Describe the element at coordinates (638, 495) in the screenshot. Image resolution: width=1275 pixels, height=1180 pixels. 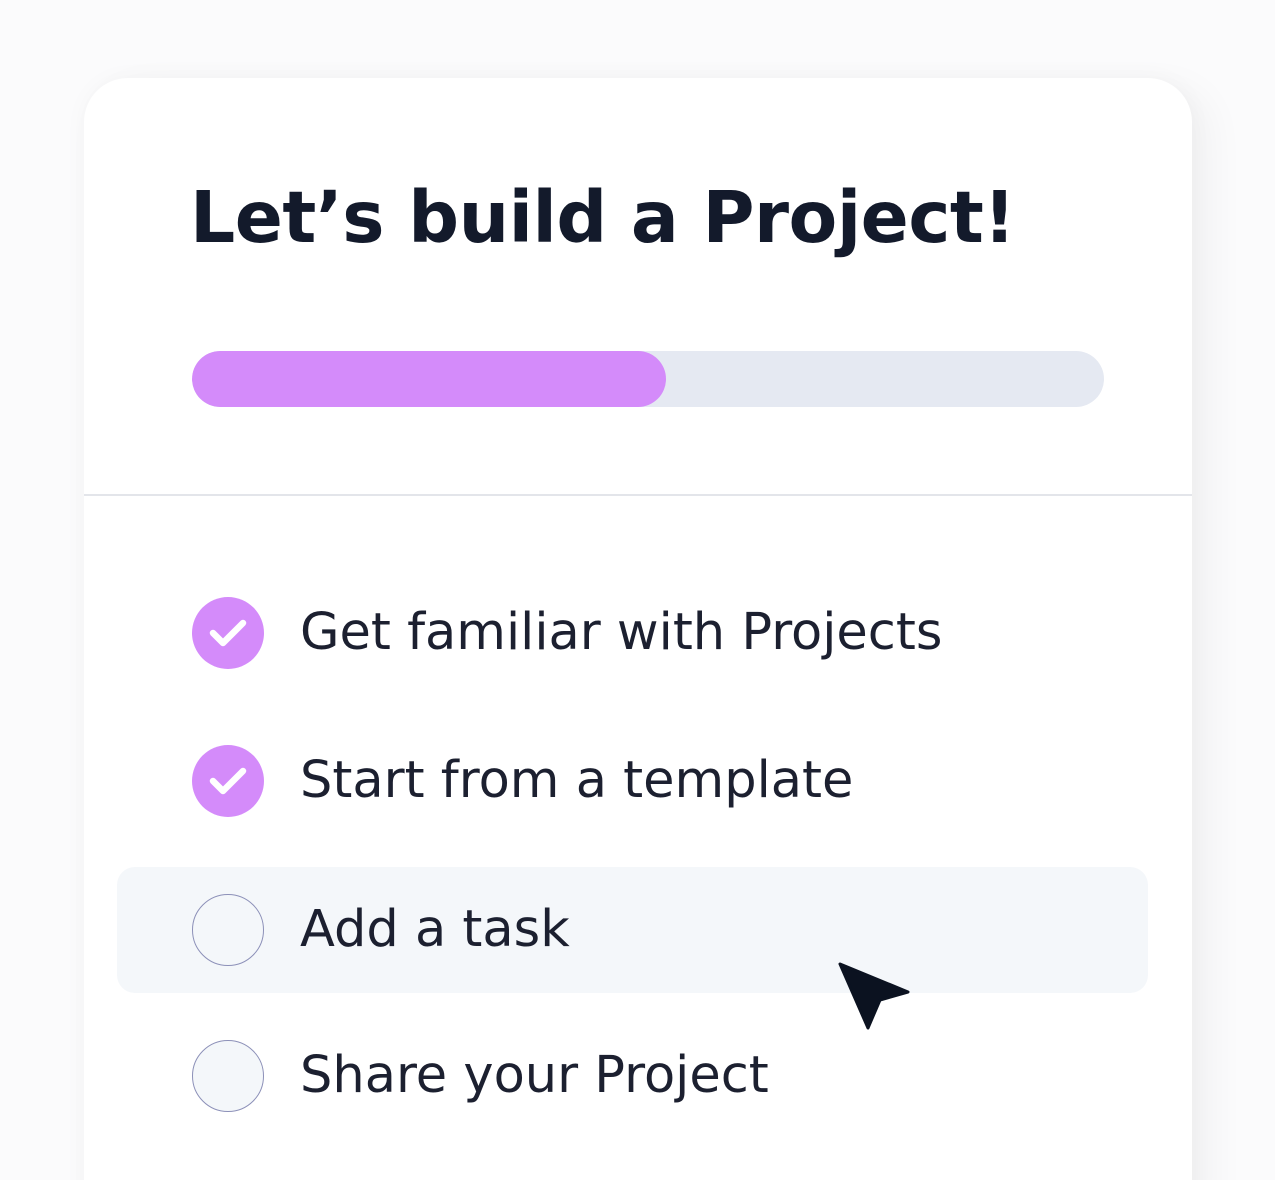
I see `divider` at that location.